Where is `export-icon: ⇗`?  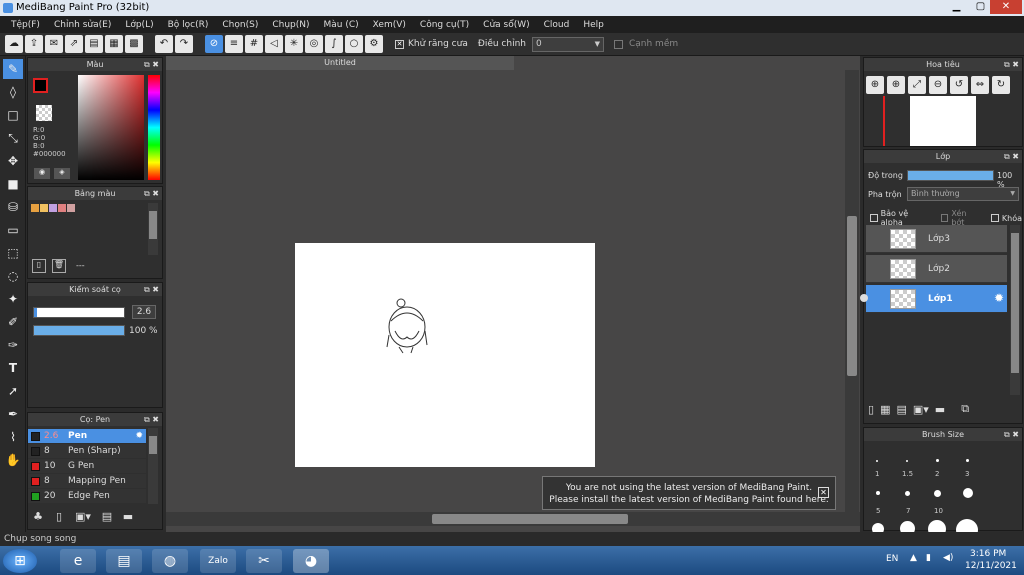 export-icon: ⇗ is located at coordinates (74, 44).